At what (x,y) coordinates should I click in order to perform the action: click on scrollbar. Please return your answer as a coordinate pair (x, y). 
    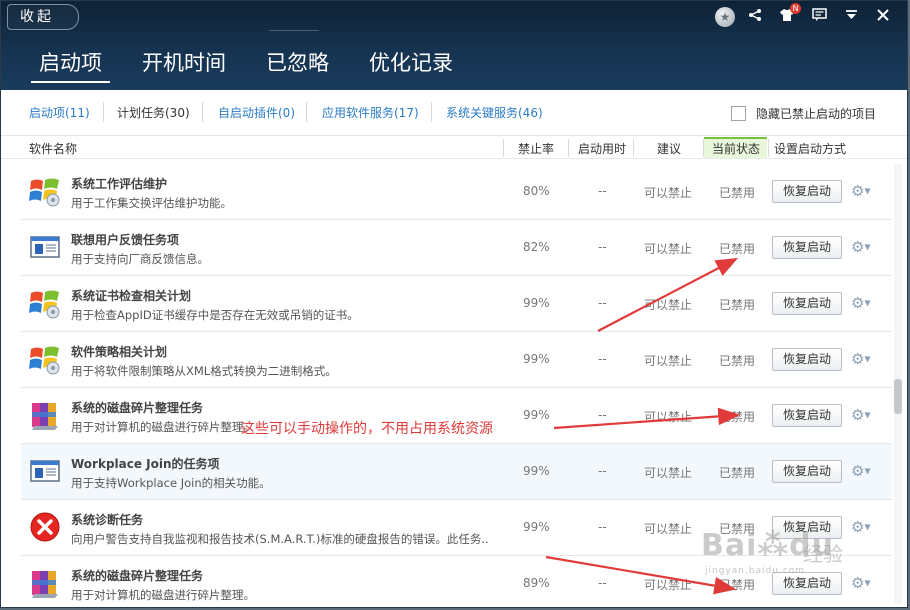
    Looking at the image, I should click on (898, 384).